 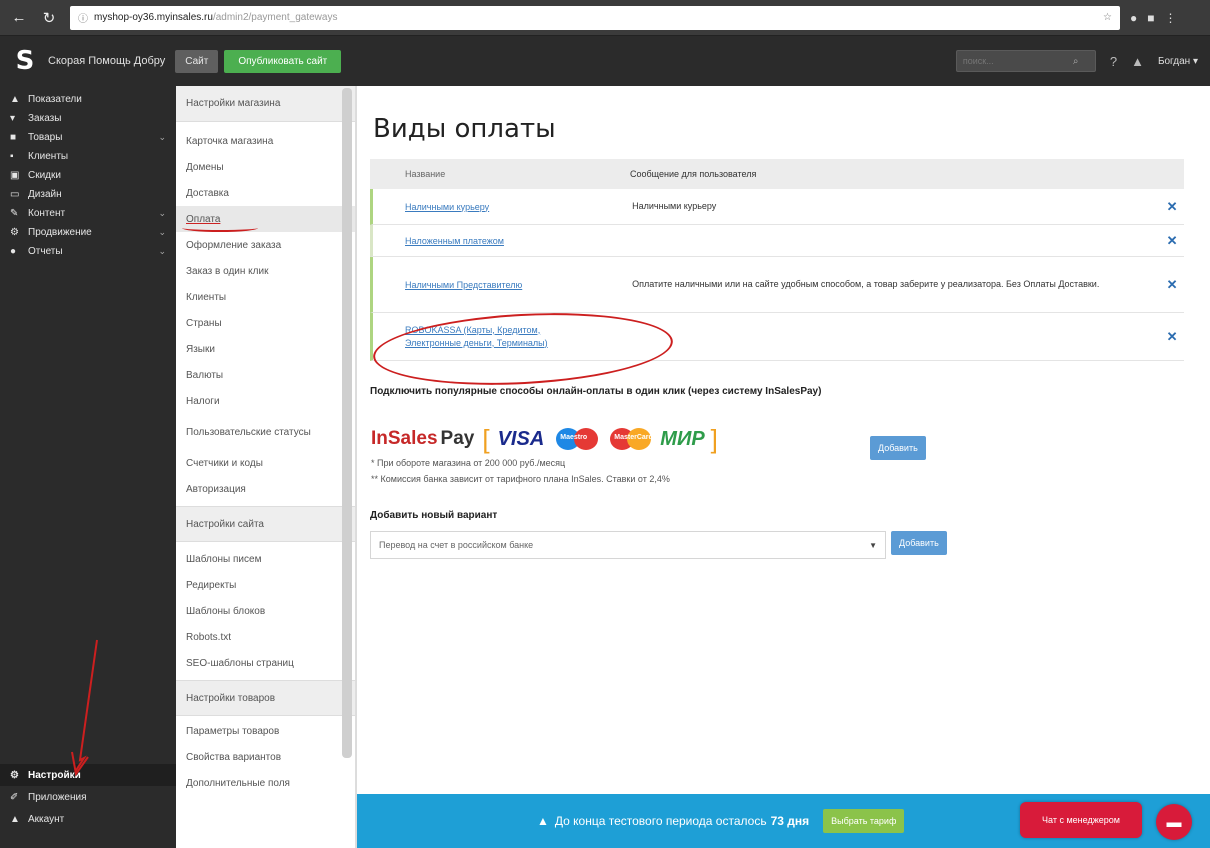 What do you see at coordinates (265, 297) in the screenshot?
I see `submenu-item: Клиенты` at bounding box center [265, 297].